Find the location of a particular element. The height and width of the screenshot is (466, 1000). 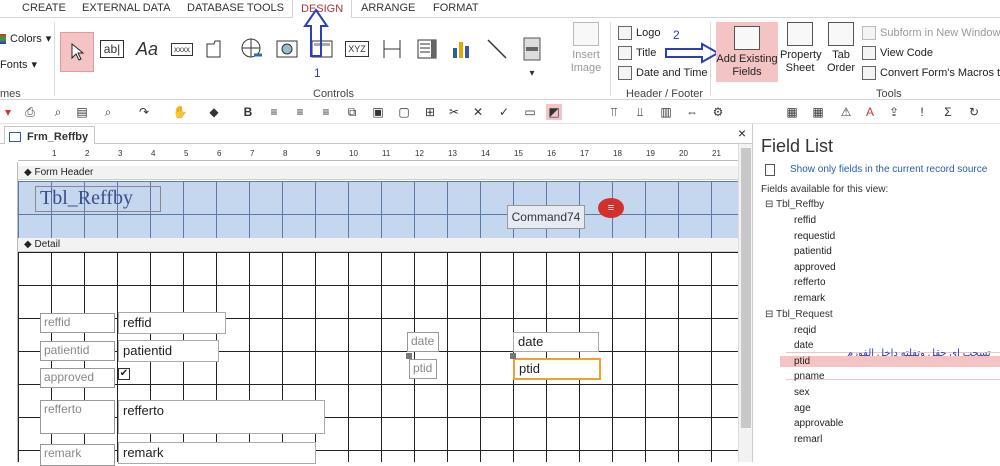

error-badge-icon: ≡ is located at coordinates (611, 208).